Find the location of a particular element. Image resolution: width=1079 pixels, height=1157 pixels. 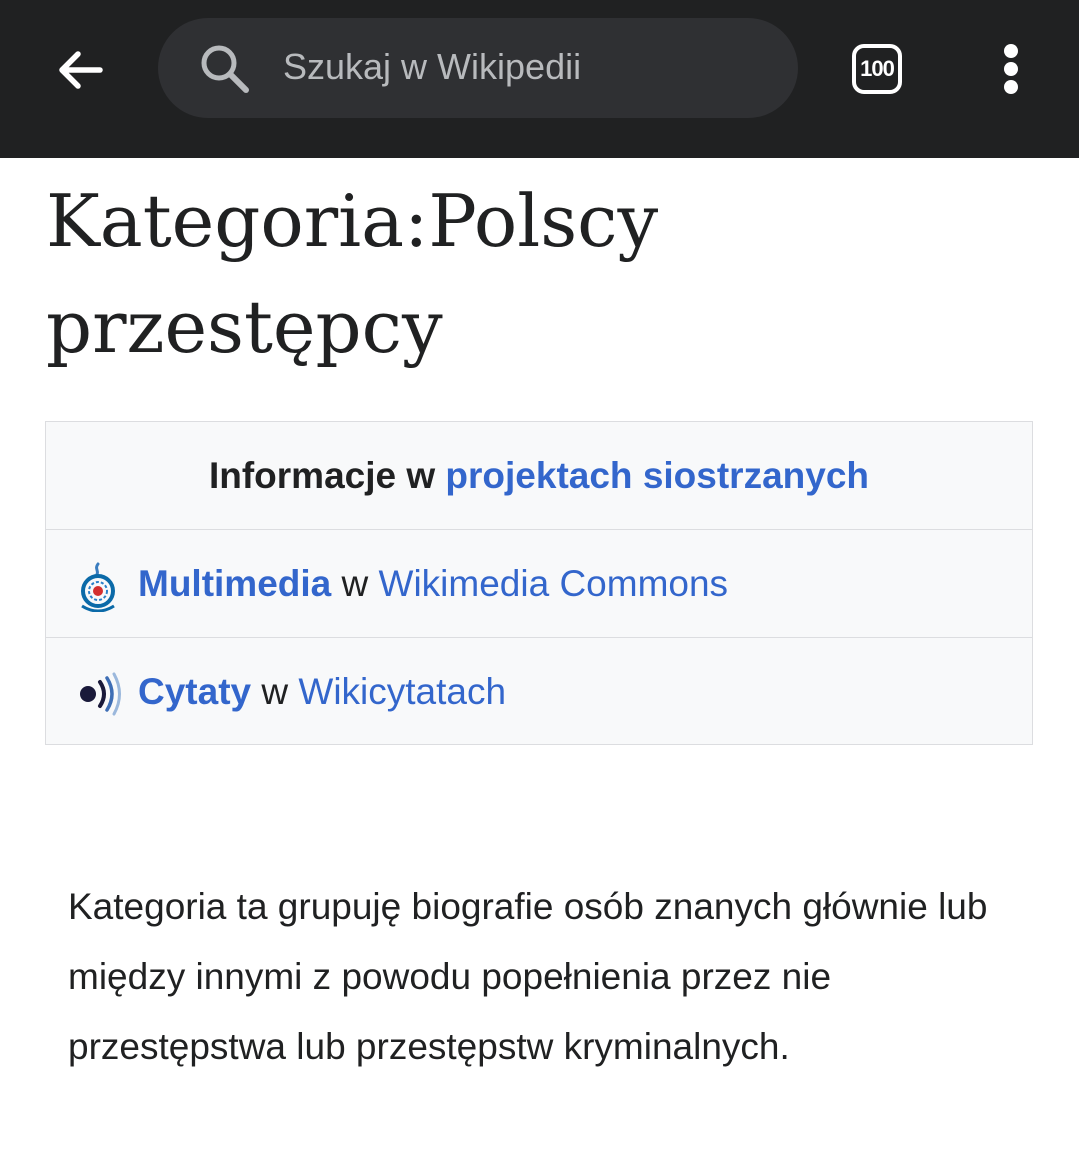

top-toolbar: Szukaj w Wikipedii 100 is located at coordinates (539, 79).